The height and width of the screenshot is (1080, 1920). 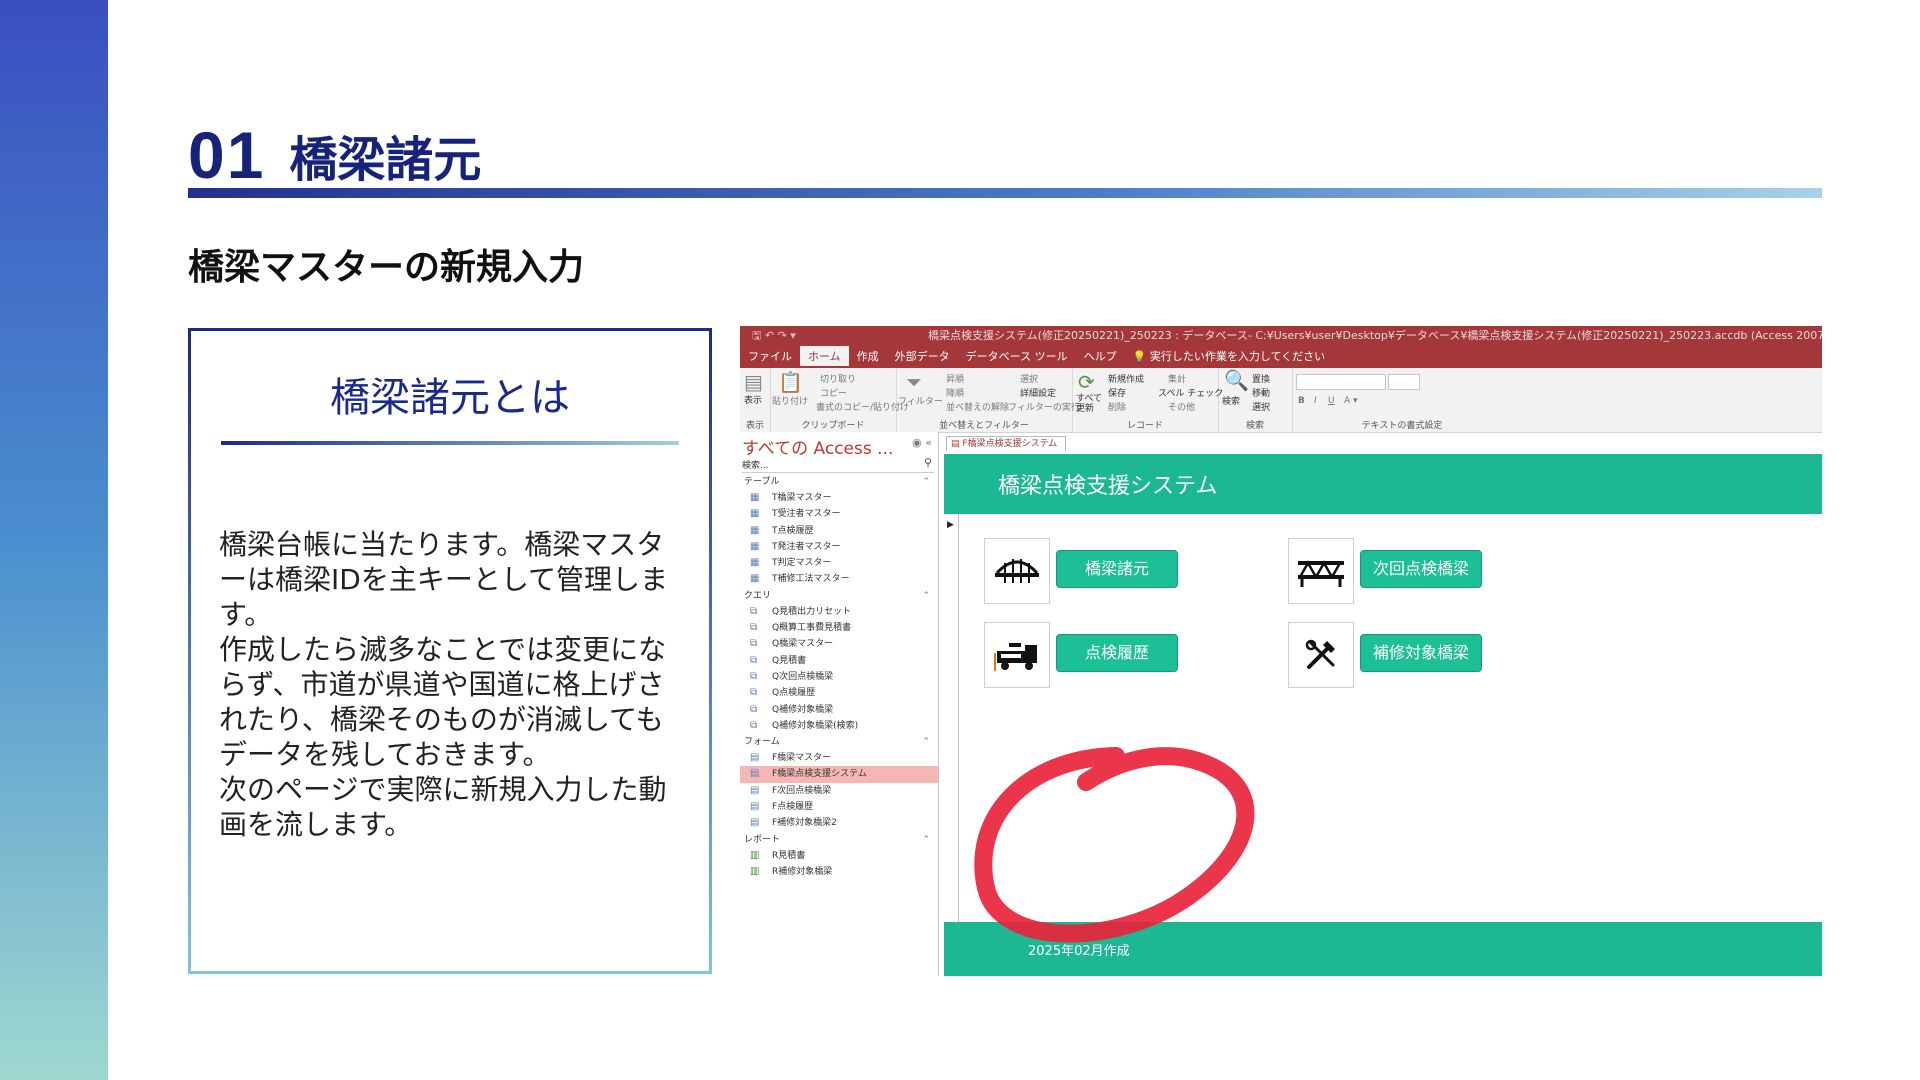 I want to click on paste-button: 貼り付け, so click(x=790, y=400).